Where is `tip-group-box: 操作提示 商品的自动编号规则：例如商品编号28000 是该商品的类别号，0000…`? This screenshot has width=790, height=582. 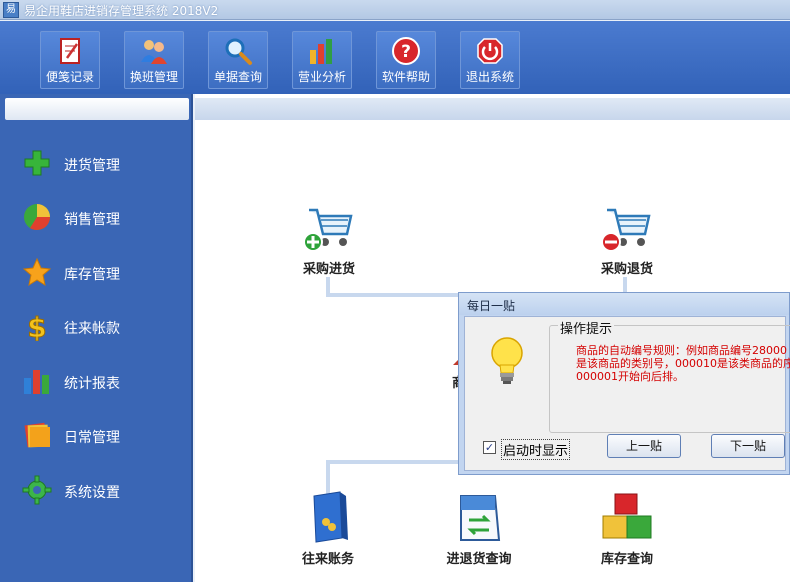
tip-group-box: 操作提示 商品的自动编号规则：例如商品编号28000 是该商品的类别号，0000… is located at coordinates (669, 375).